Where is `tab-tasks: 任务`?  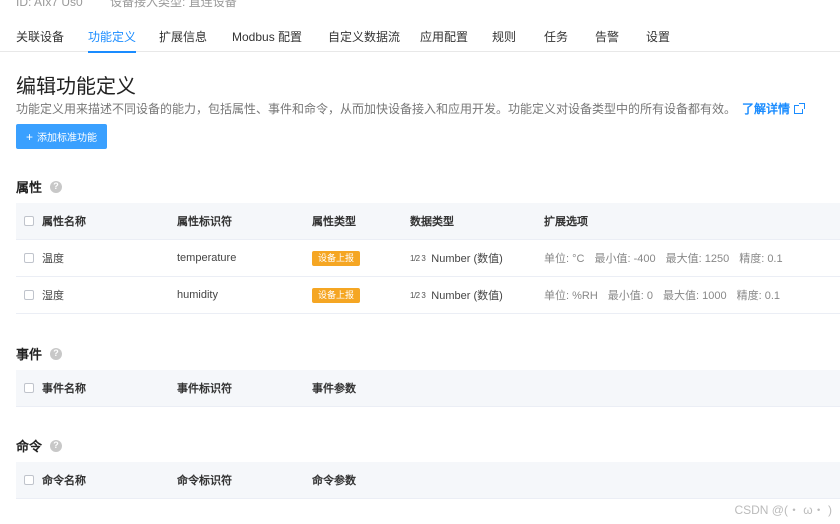
tab-tasks: 任务 is located at coordinates (556, 37).